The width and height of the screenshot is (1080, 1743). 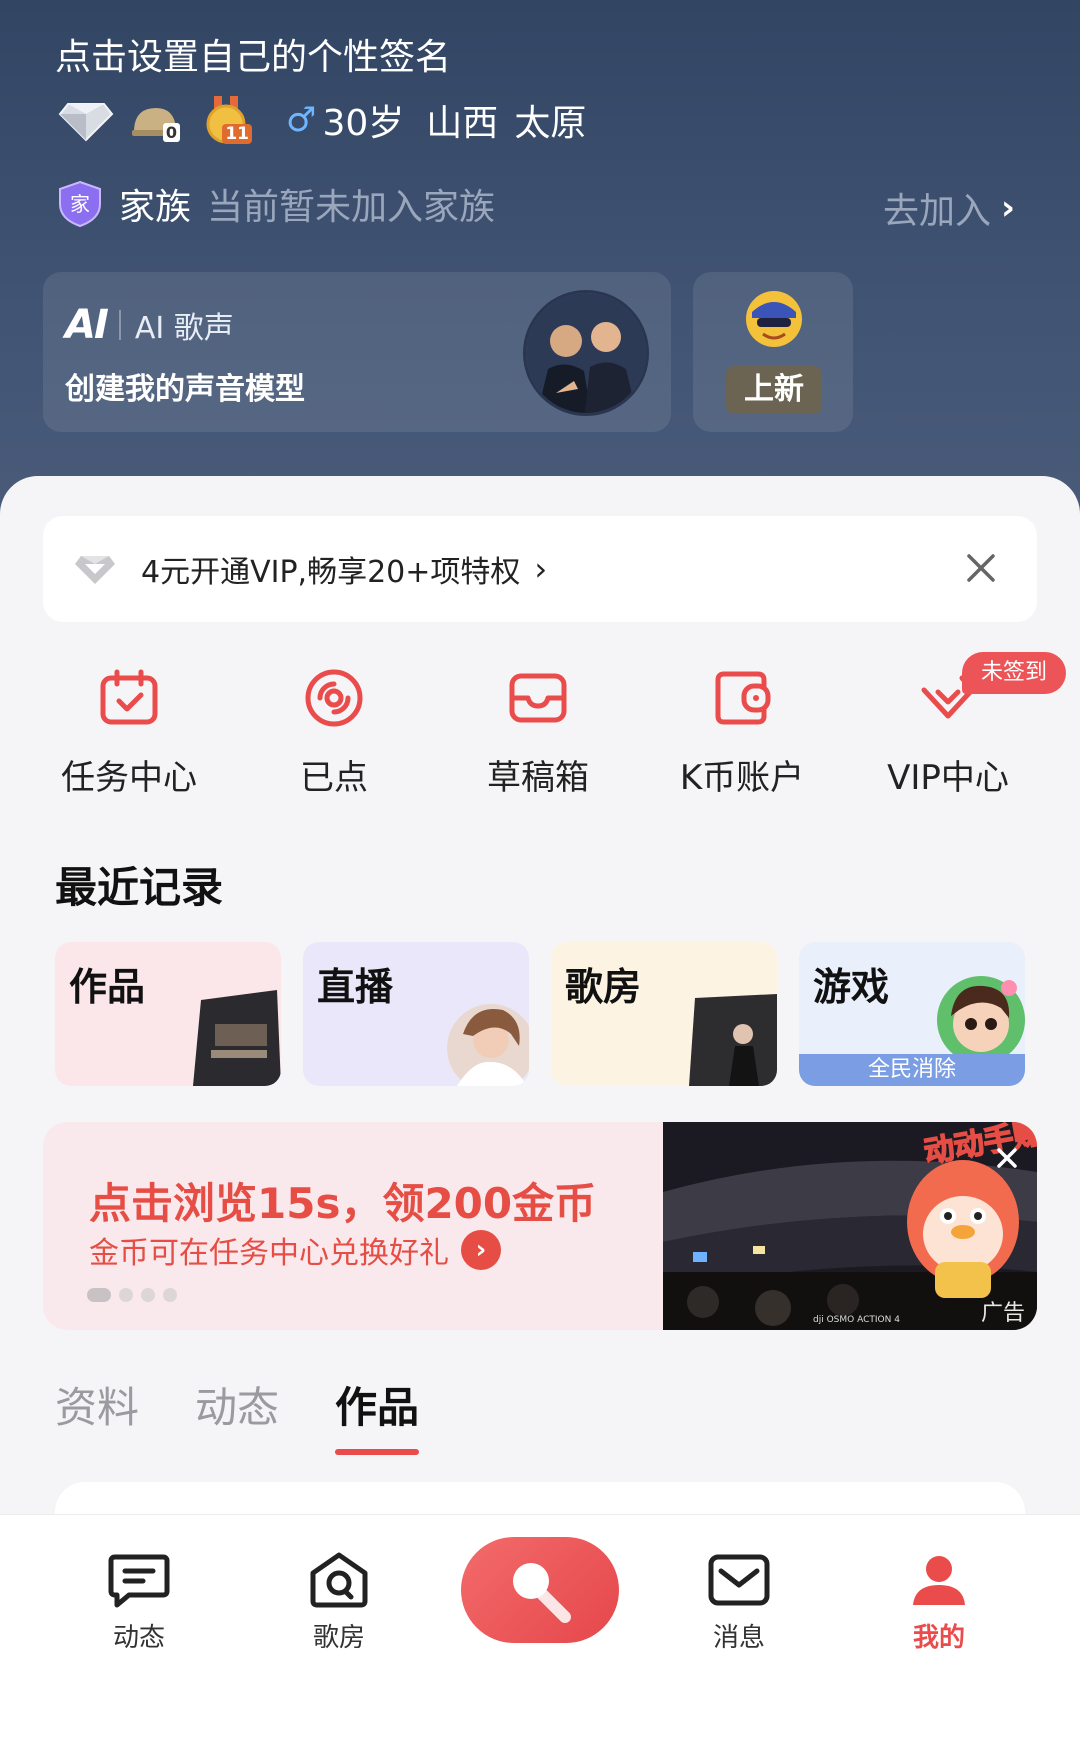 What do you see at coordinates (938, 1638) in the screenshot?
I see `nav-me-label: 我的` at bounding box center [938, 1638].